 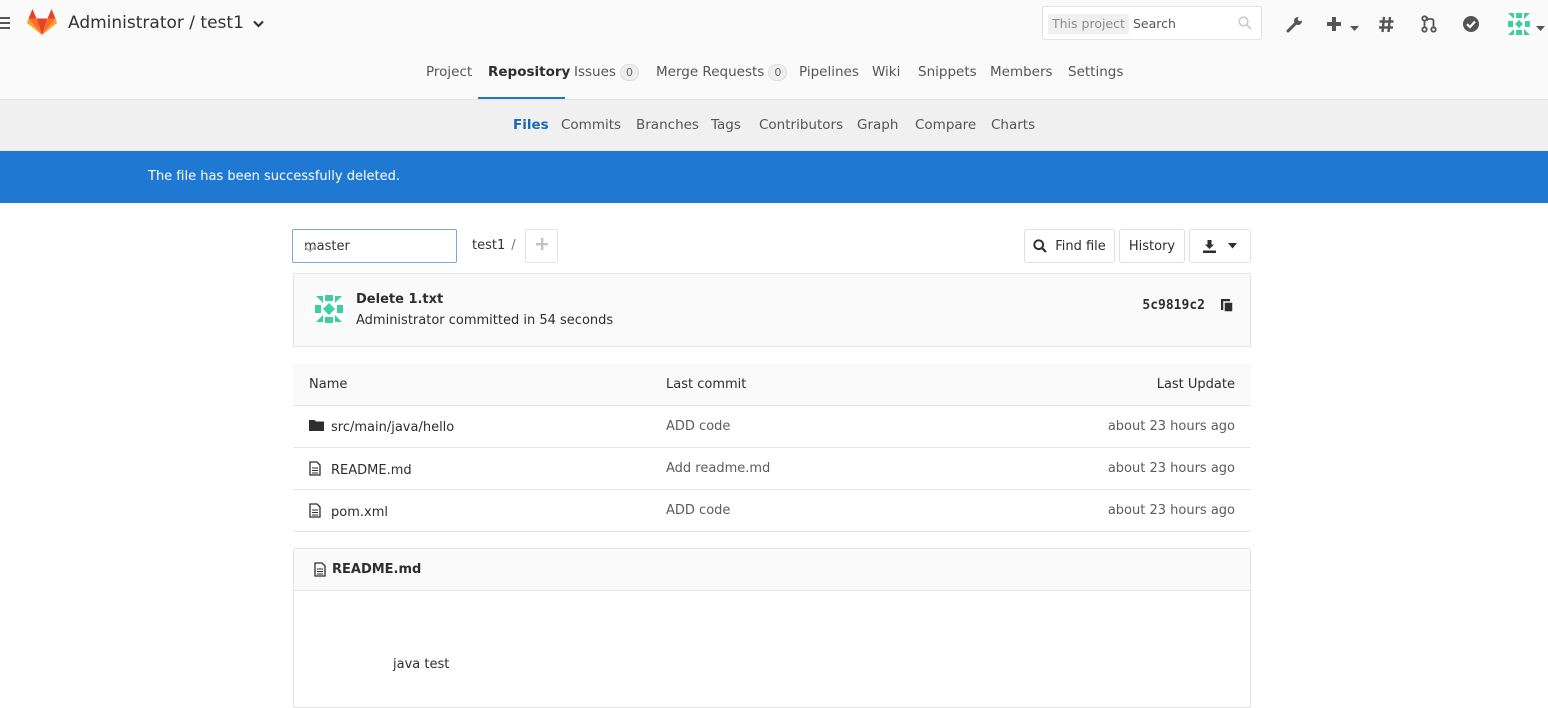 I want to click on subtab-graph: Graph, so click(x=877, y=125).